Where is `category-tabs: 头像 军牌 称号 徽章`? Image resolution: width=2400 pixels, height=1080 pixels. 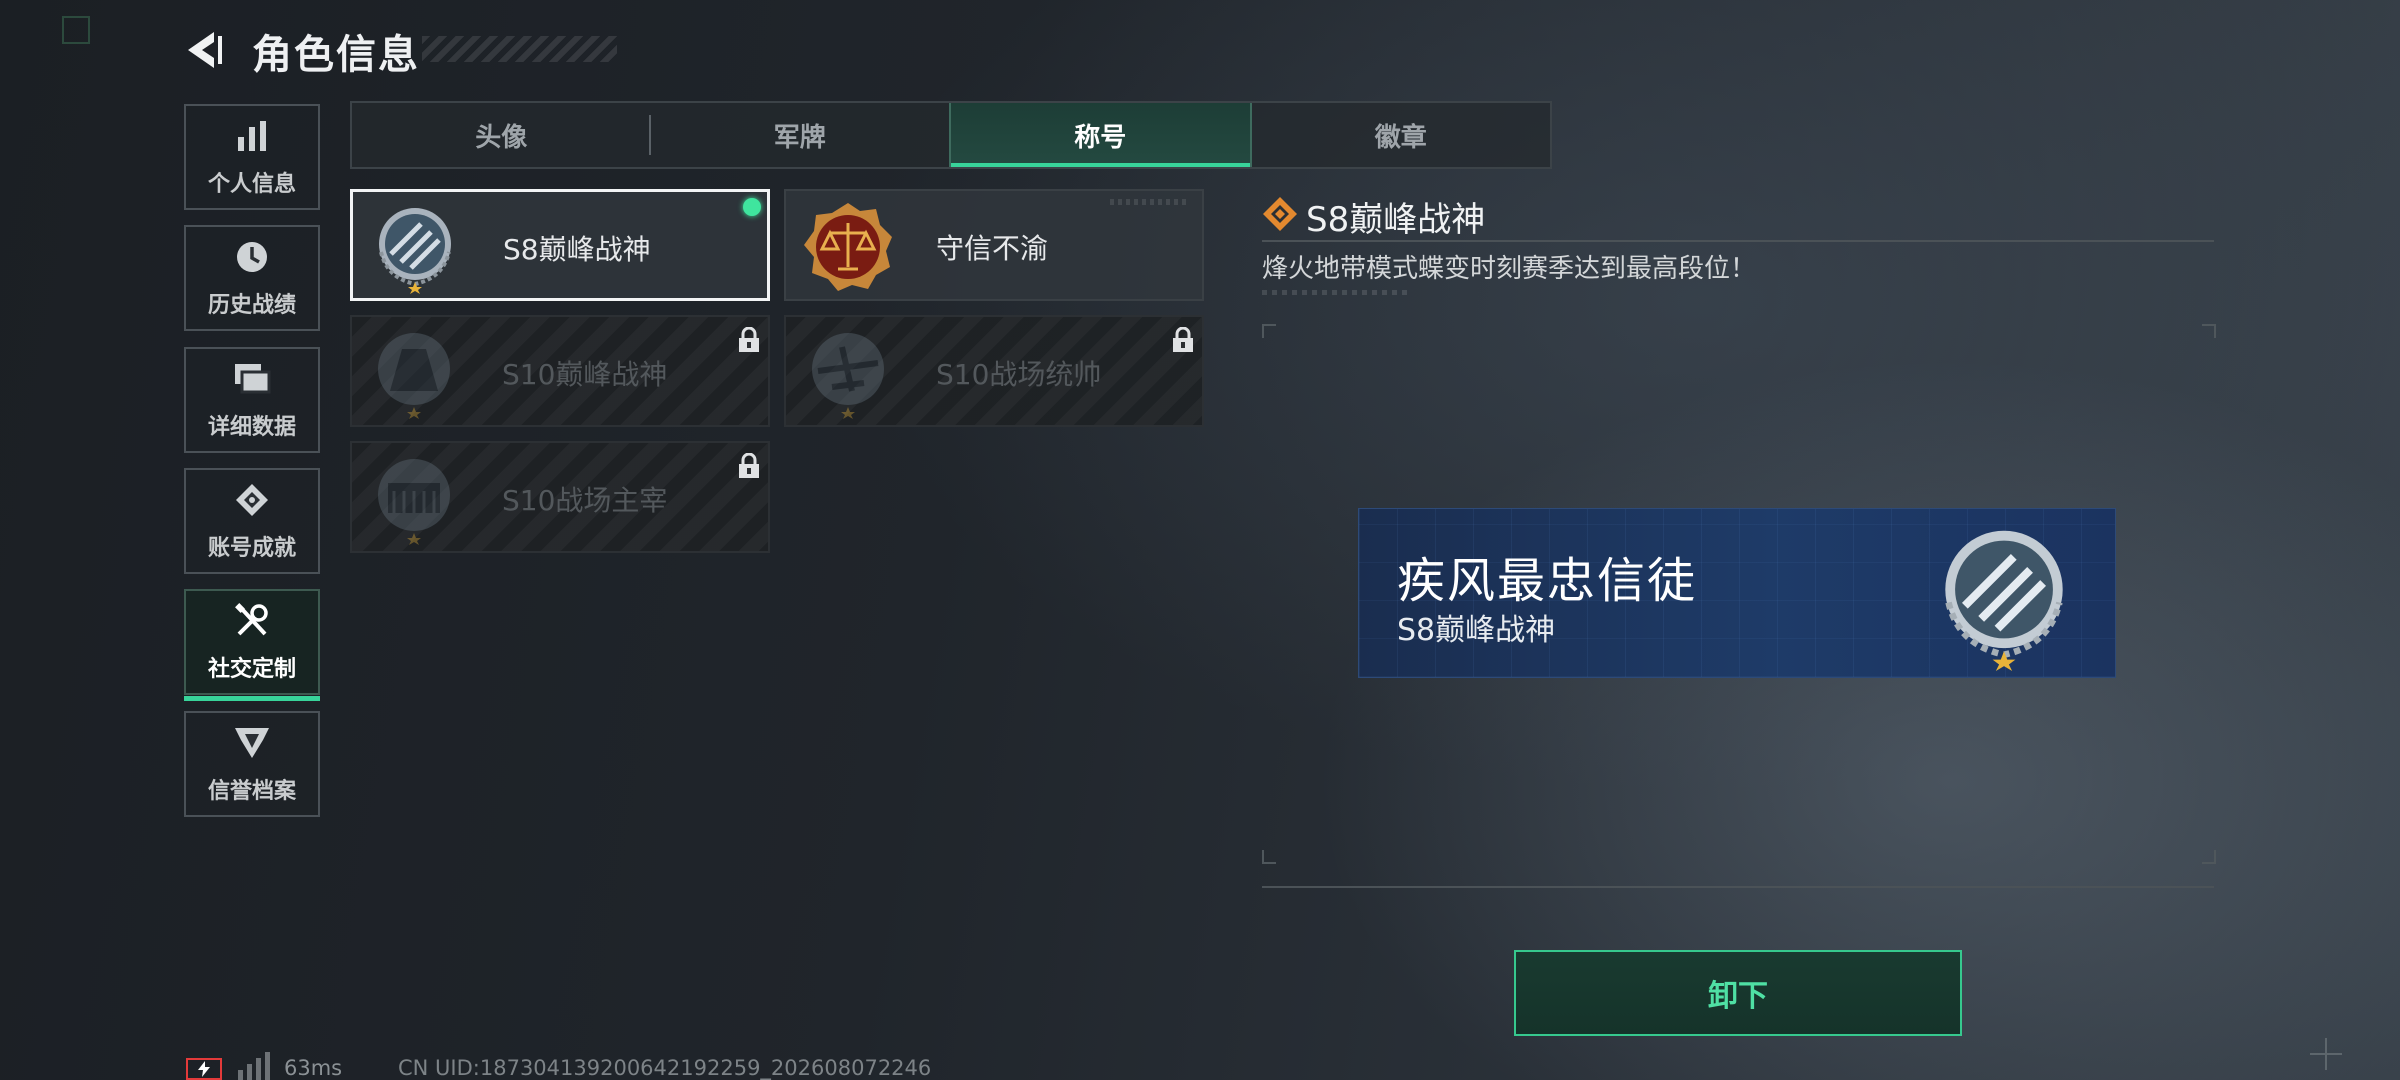
category-tabs: 头像 军牌 称号 徽章 is located at coordinates (951, 135).